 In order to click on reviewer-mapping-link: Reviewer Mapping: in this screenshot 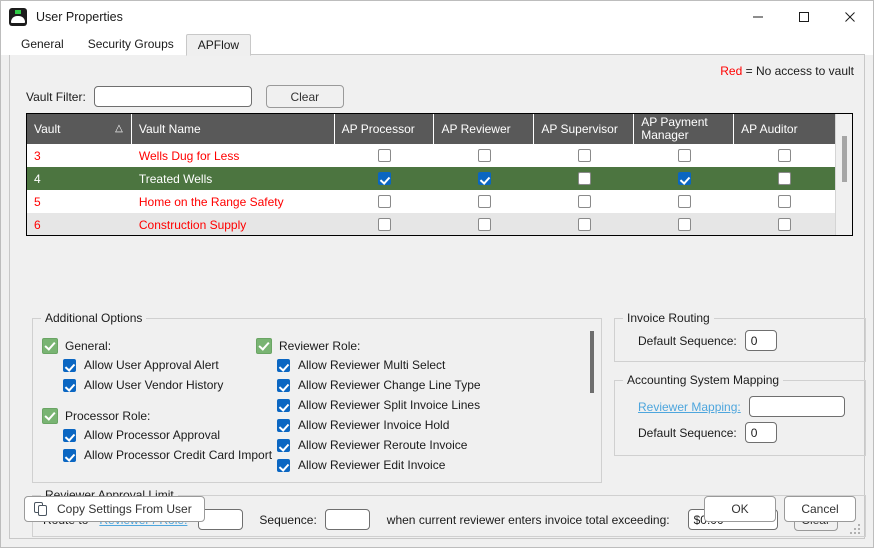, I will do `click(689, 407)`.